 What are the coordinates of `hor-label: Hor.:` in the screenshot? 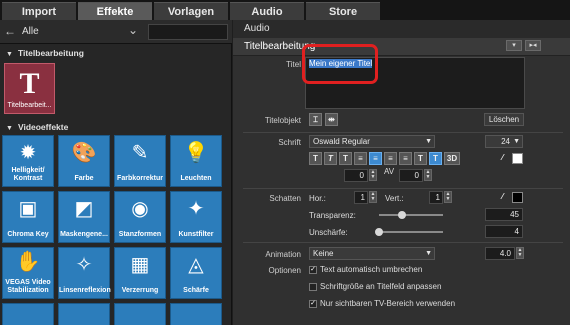 It's located at (317, 198).